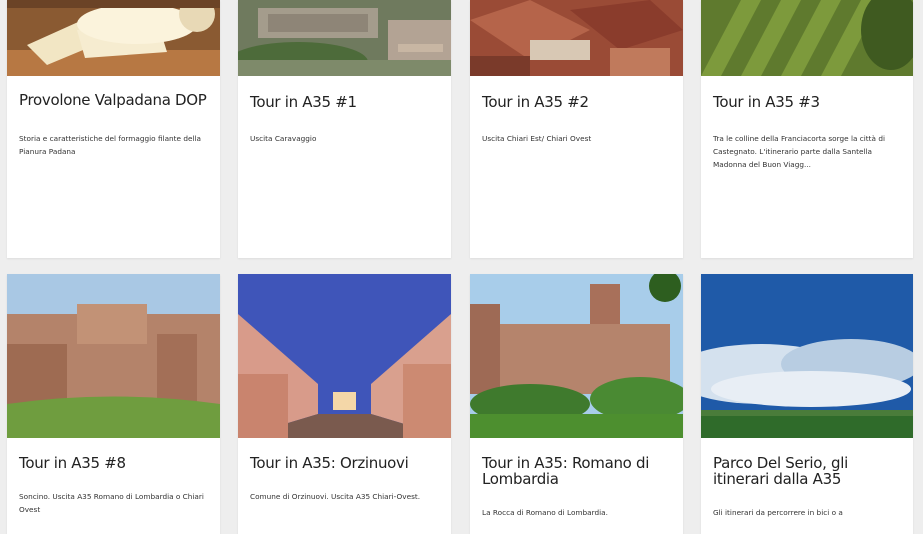 The image size is (923, 534). What do you see at coordinates (113, 463) in the screenshot?
I see `card-title: Tour in A35 #8` at bounding box center [113, 463].